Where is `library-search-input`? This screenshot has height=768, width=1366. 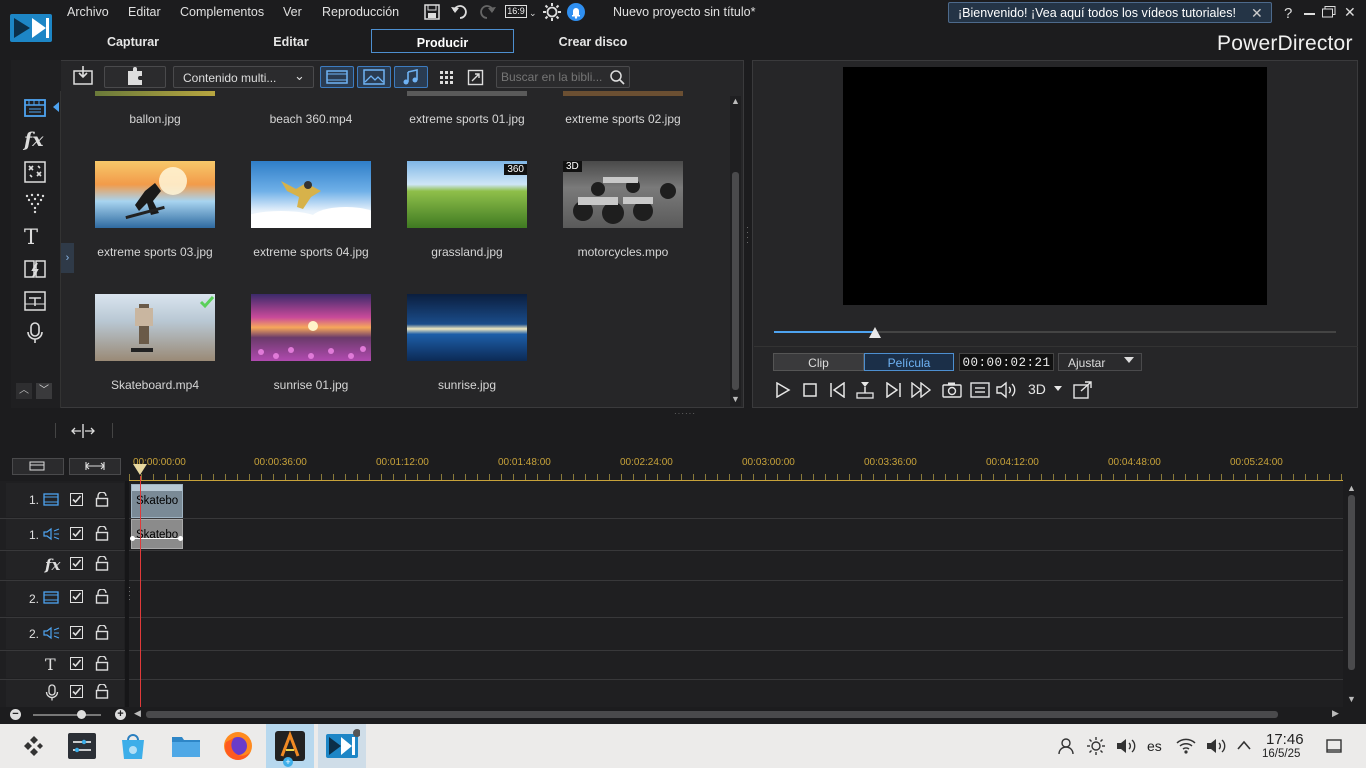
library-search-input is located at coordinates (553, 77).